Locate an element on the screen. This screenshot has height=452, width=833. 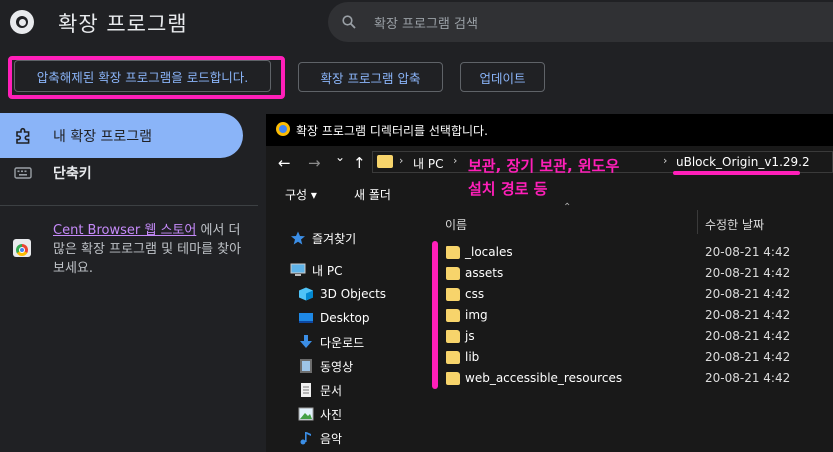
file-name: _locales is located at coordinates (489, 252).